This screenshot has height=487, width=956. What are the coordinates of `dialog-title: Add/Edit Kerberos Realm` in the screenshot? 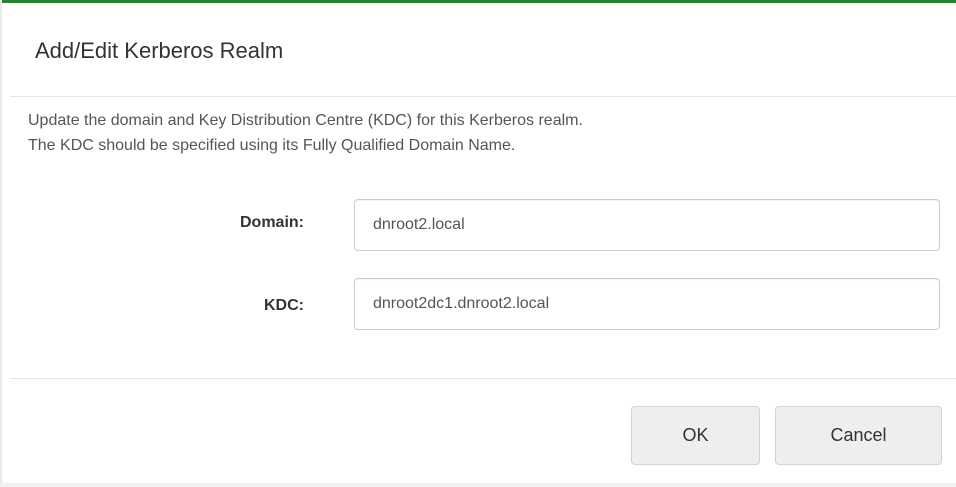 It's located at (159, 50).